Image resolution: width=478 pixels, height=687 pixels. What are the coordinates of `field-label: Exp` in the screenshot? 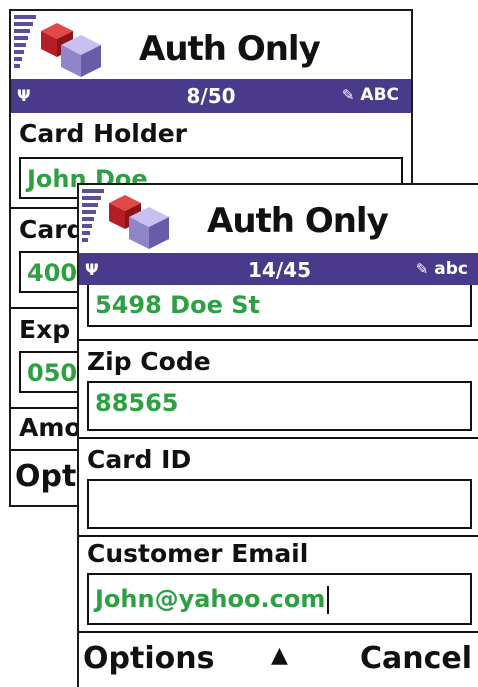 It's located at (45, 329).